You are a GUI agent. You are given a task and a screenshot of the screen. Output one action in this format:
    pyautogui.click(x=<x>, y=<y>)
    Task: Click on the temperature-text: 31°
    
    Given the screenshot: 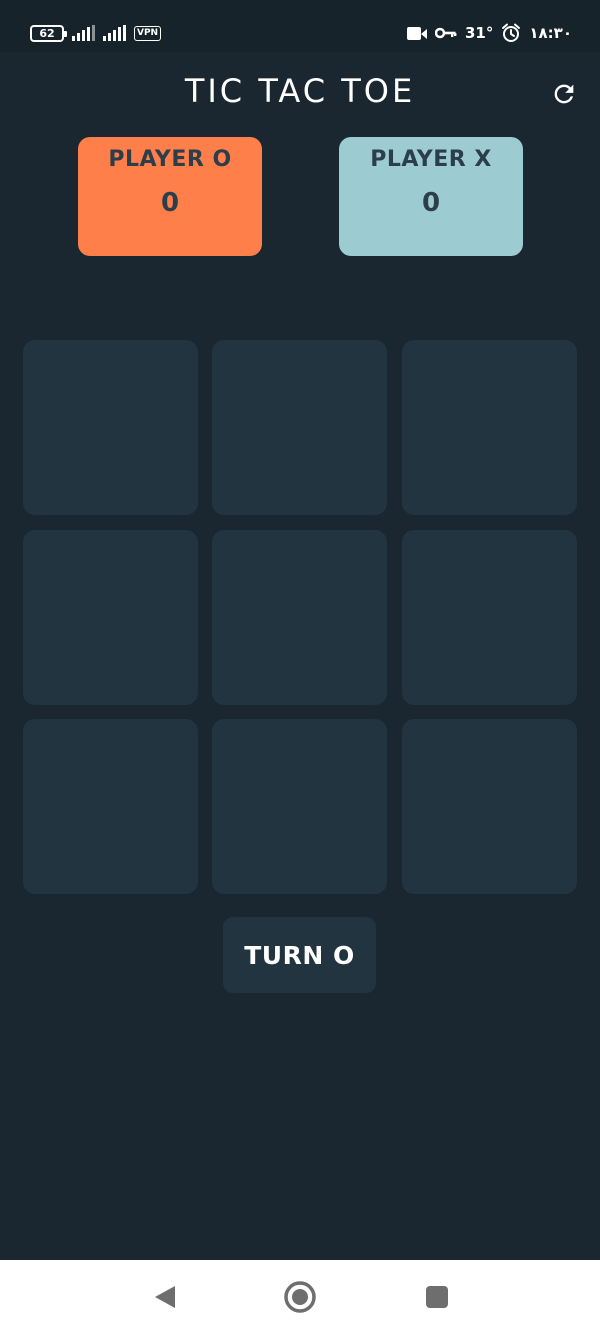 What is the action you would take?
    pyautogui.click(x=479, y=33)
    